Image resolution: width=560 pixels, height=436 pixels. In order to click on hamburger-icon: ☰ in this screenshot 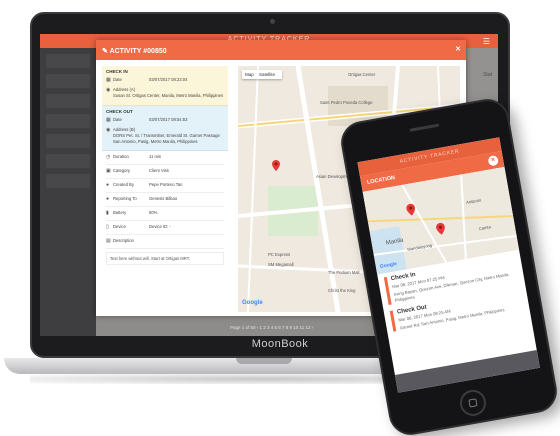, I will do `click(486, 41)`.